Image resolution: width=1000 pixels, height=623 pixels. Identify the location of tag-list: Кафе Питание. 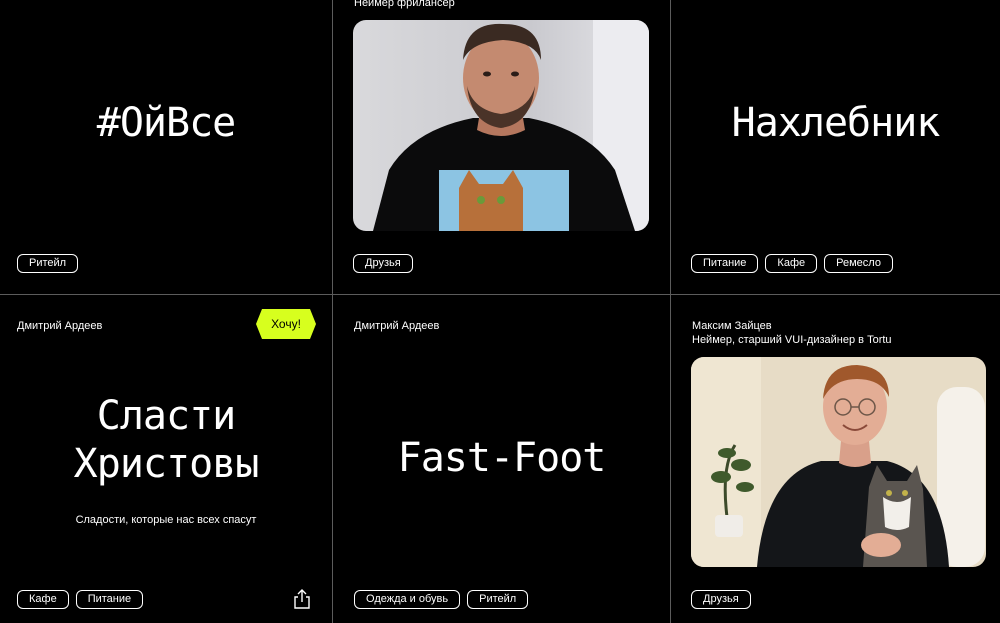
(80, 599).